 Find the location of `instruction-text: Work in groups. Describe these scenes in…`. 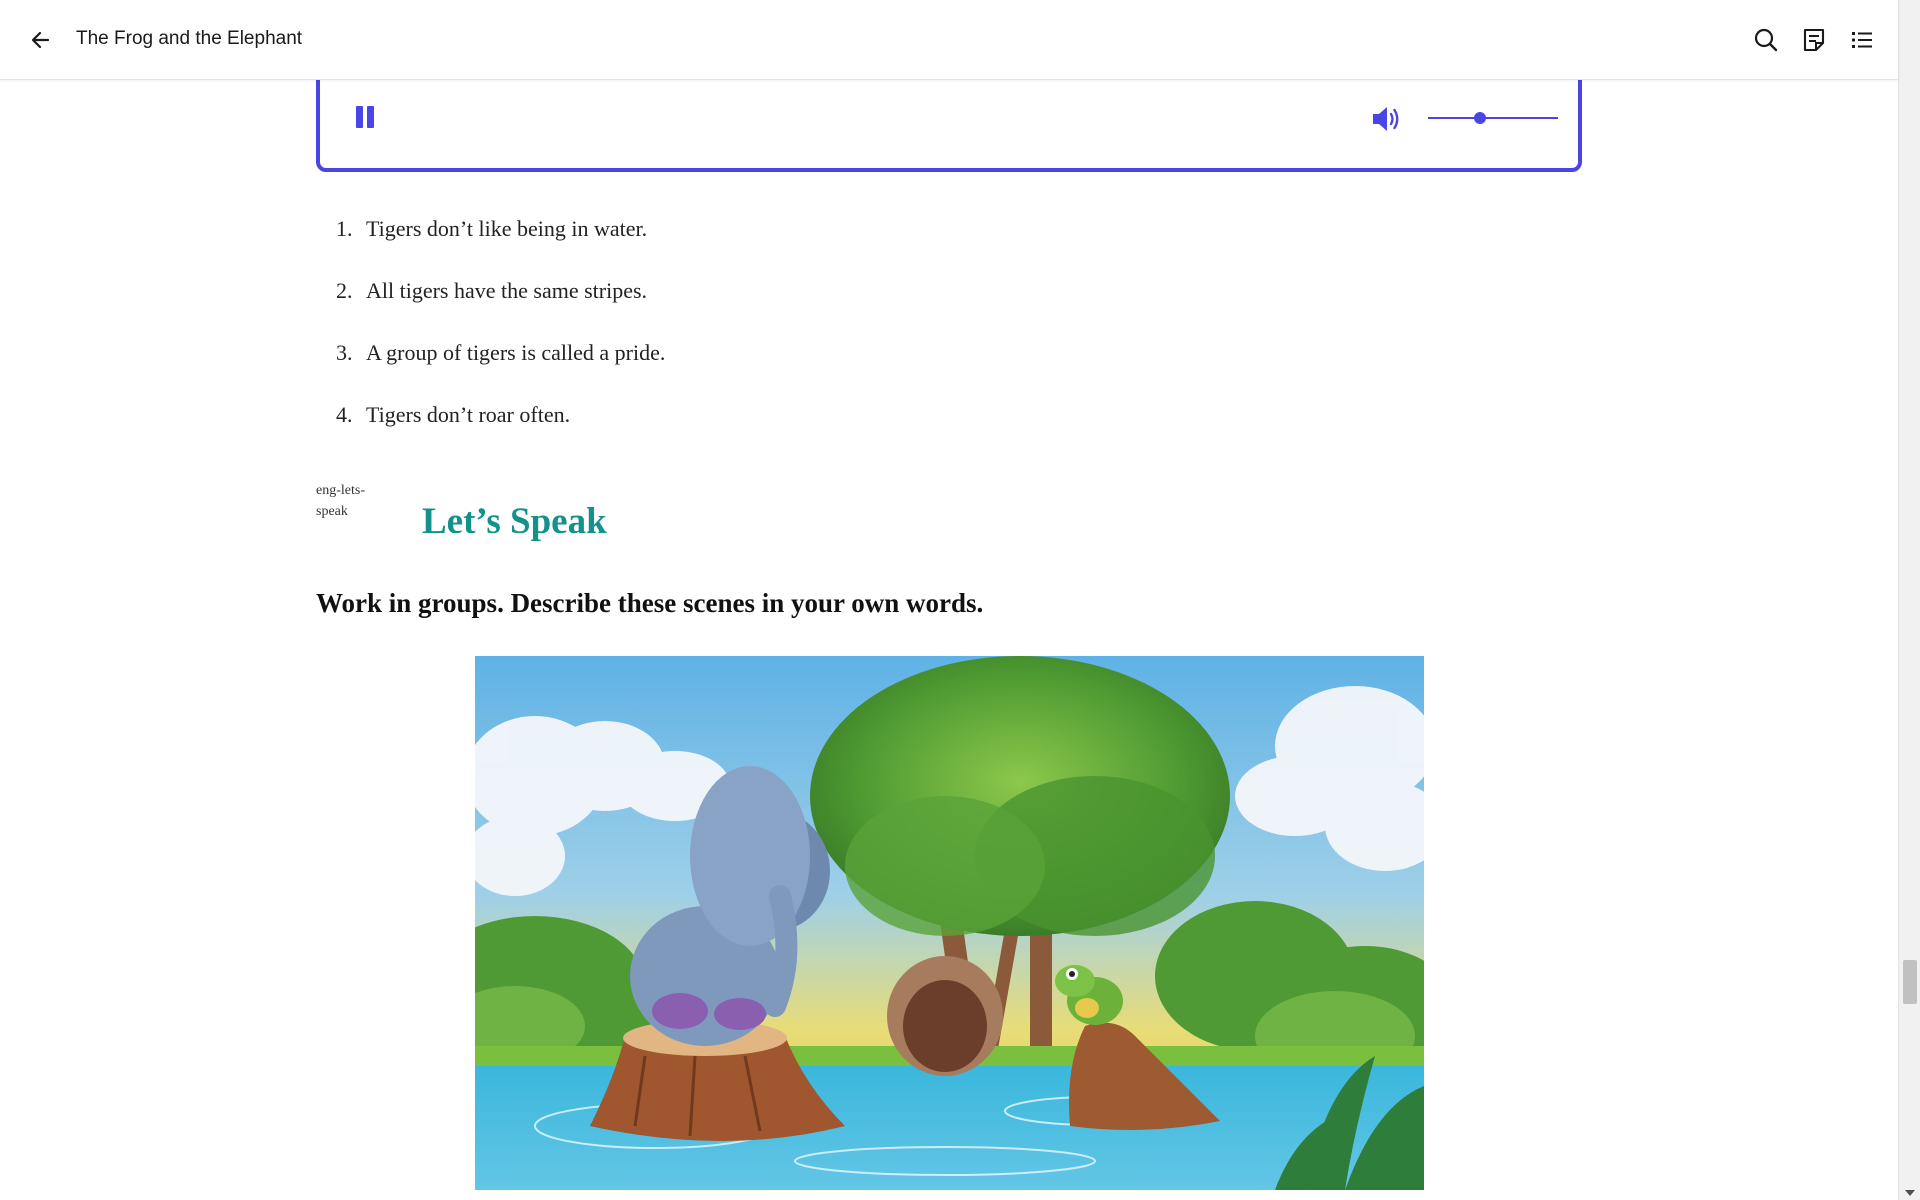

instruction-text: Work in groups. Describe these scenes in… is located at coordinates (650, 603).